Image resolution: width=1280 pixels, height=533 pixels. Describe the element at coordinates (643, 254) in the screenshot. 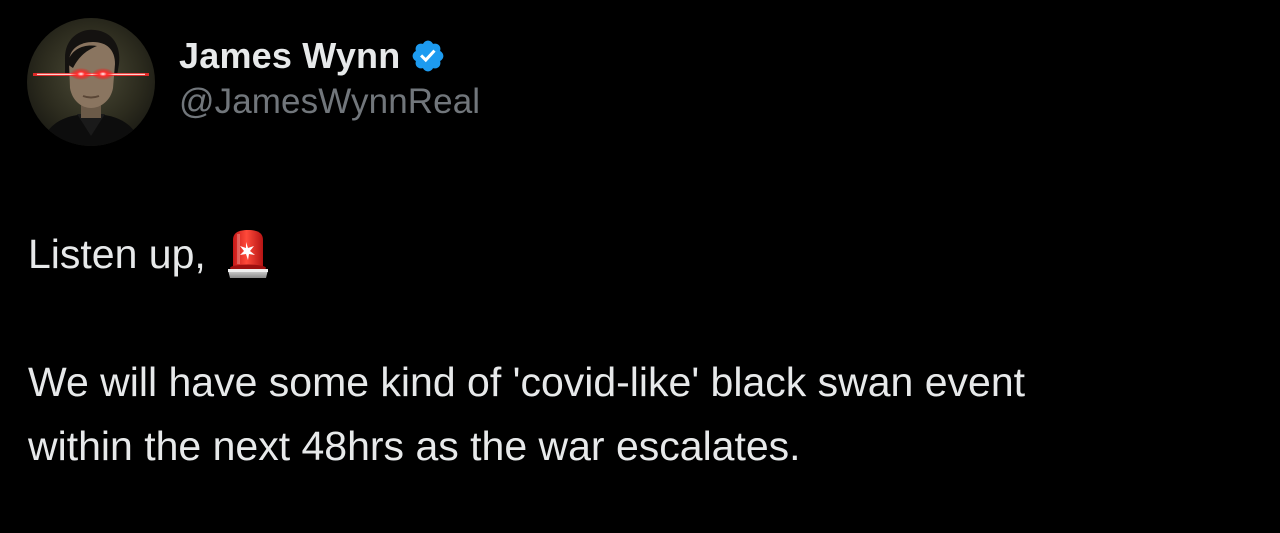

I see `tweet-line-opening: Listen up,` at that location.